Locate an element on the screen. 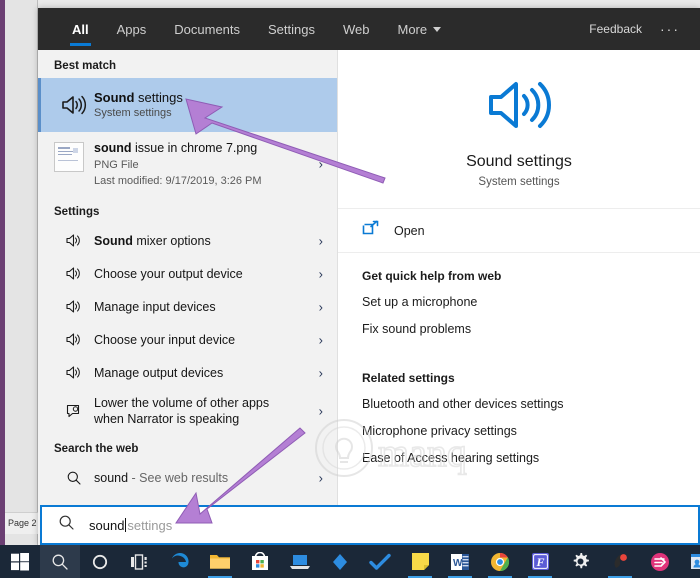 The image size is (700, 578). cortana-button is located at coordinates (100, 561).